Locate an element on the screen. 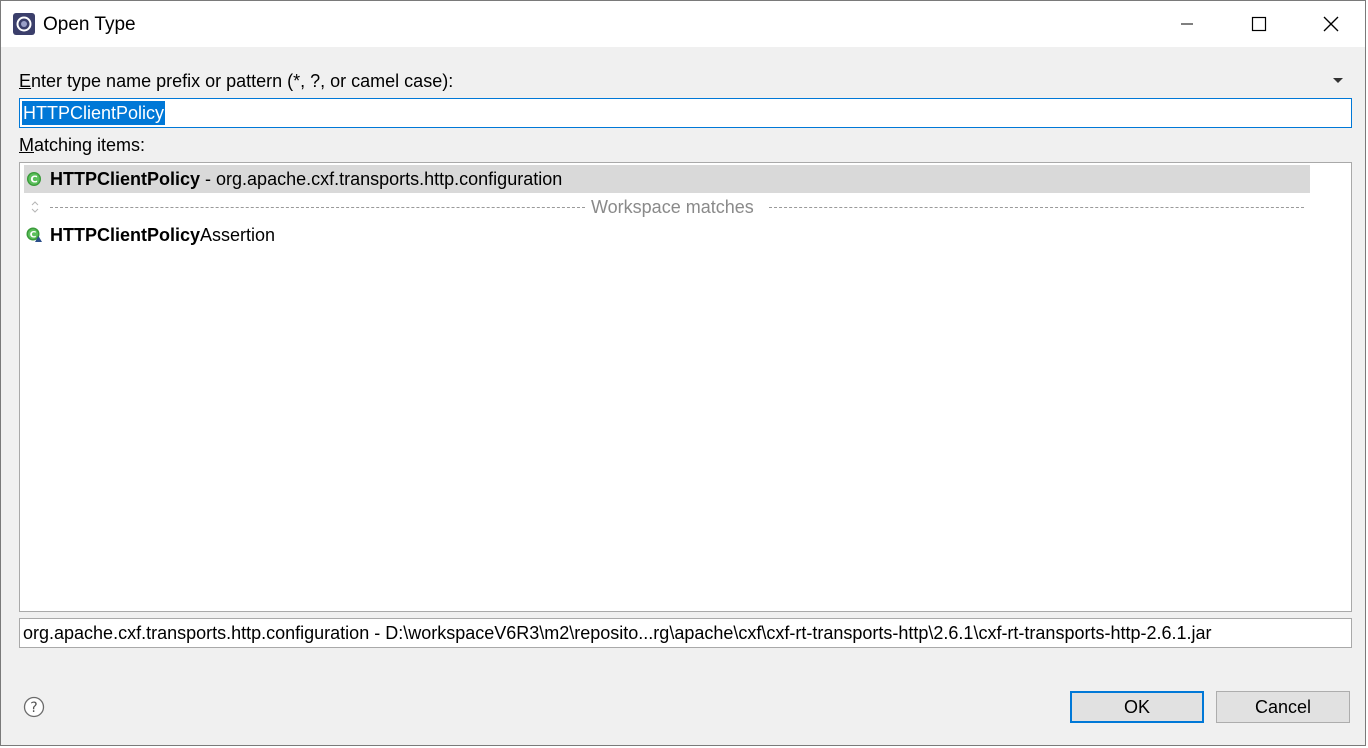  window-title: Open Type is located at coordinates (89, 24).